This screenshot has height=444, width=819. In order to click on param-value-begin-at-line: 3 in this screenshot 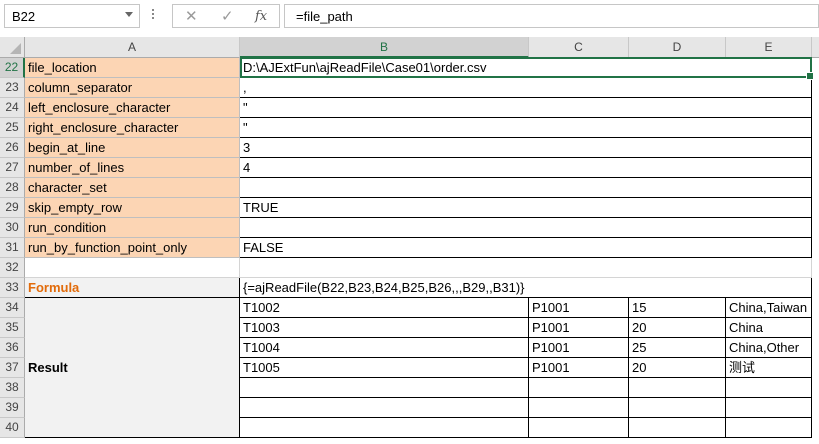, I will do `click(526, 148)`.